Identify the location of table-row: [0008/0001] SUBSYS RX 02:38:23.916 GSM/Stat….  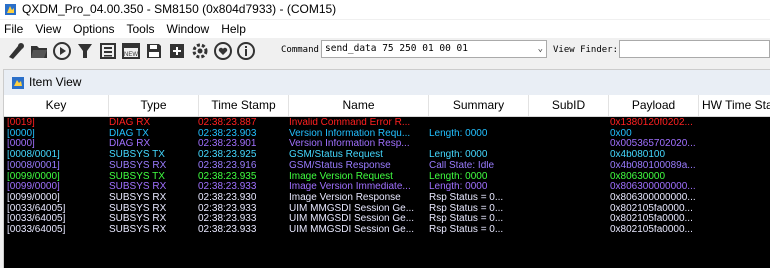
(387, 166).